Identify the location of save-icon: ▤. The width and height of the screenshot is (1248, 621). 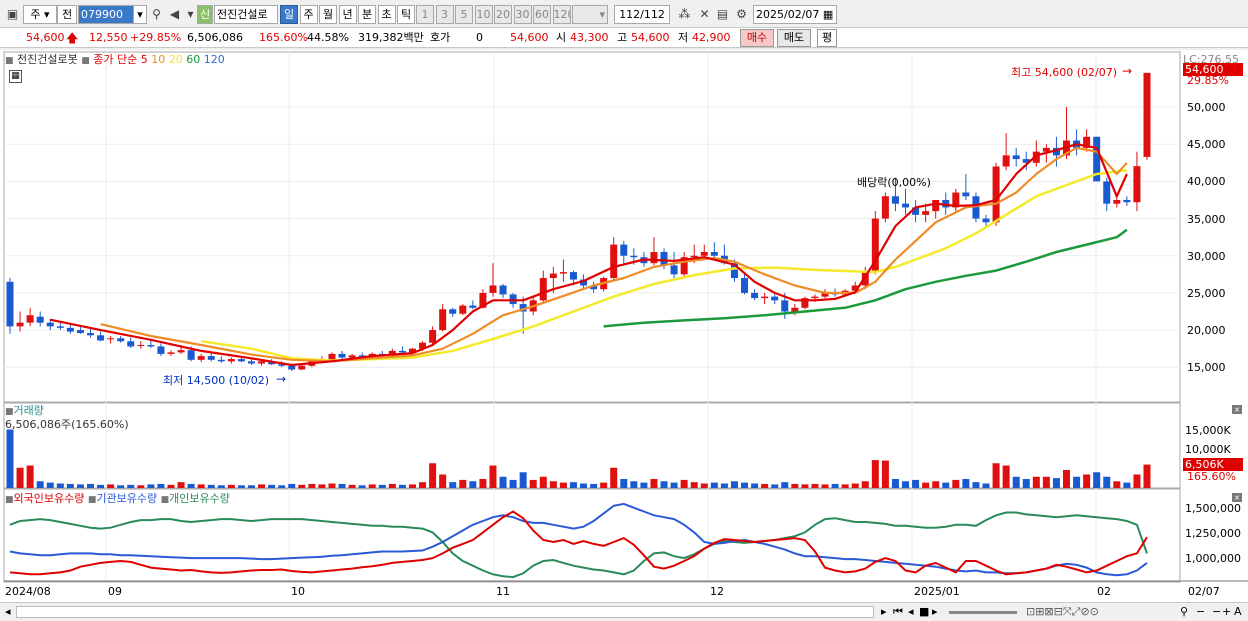
(722, 14).